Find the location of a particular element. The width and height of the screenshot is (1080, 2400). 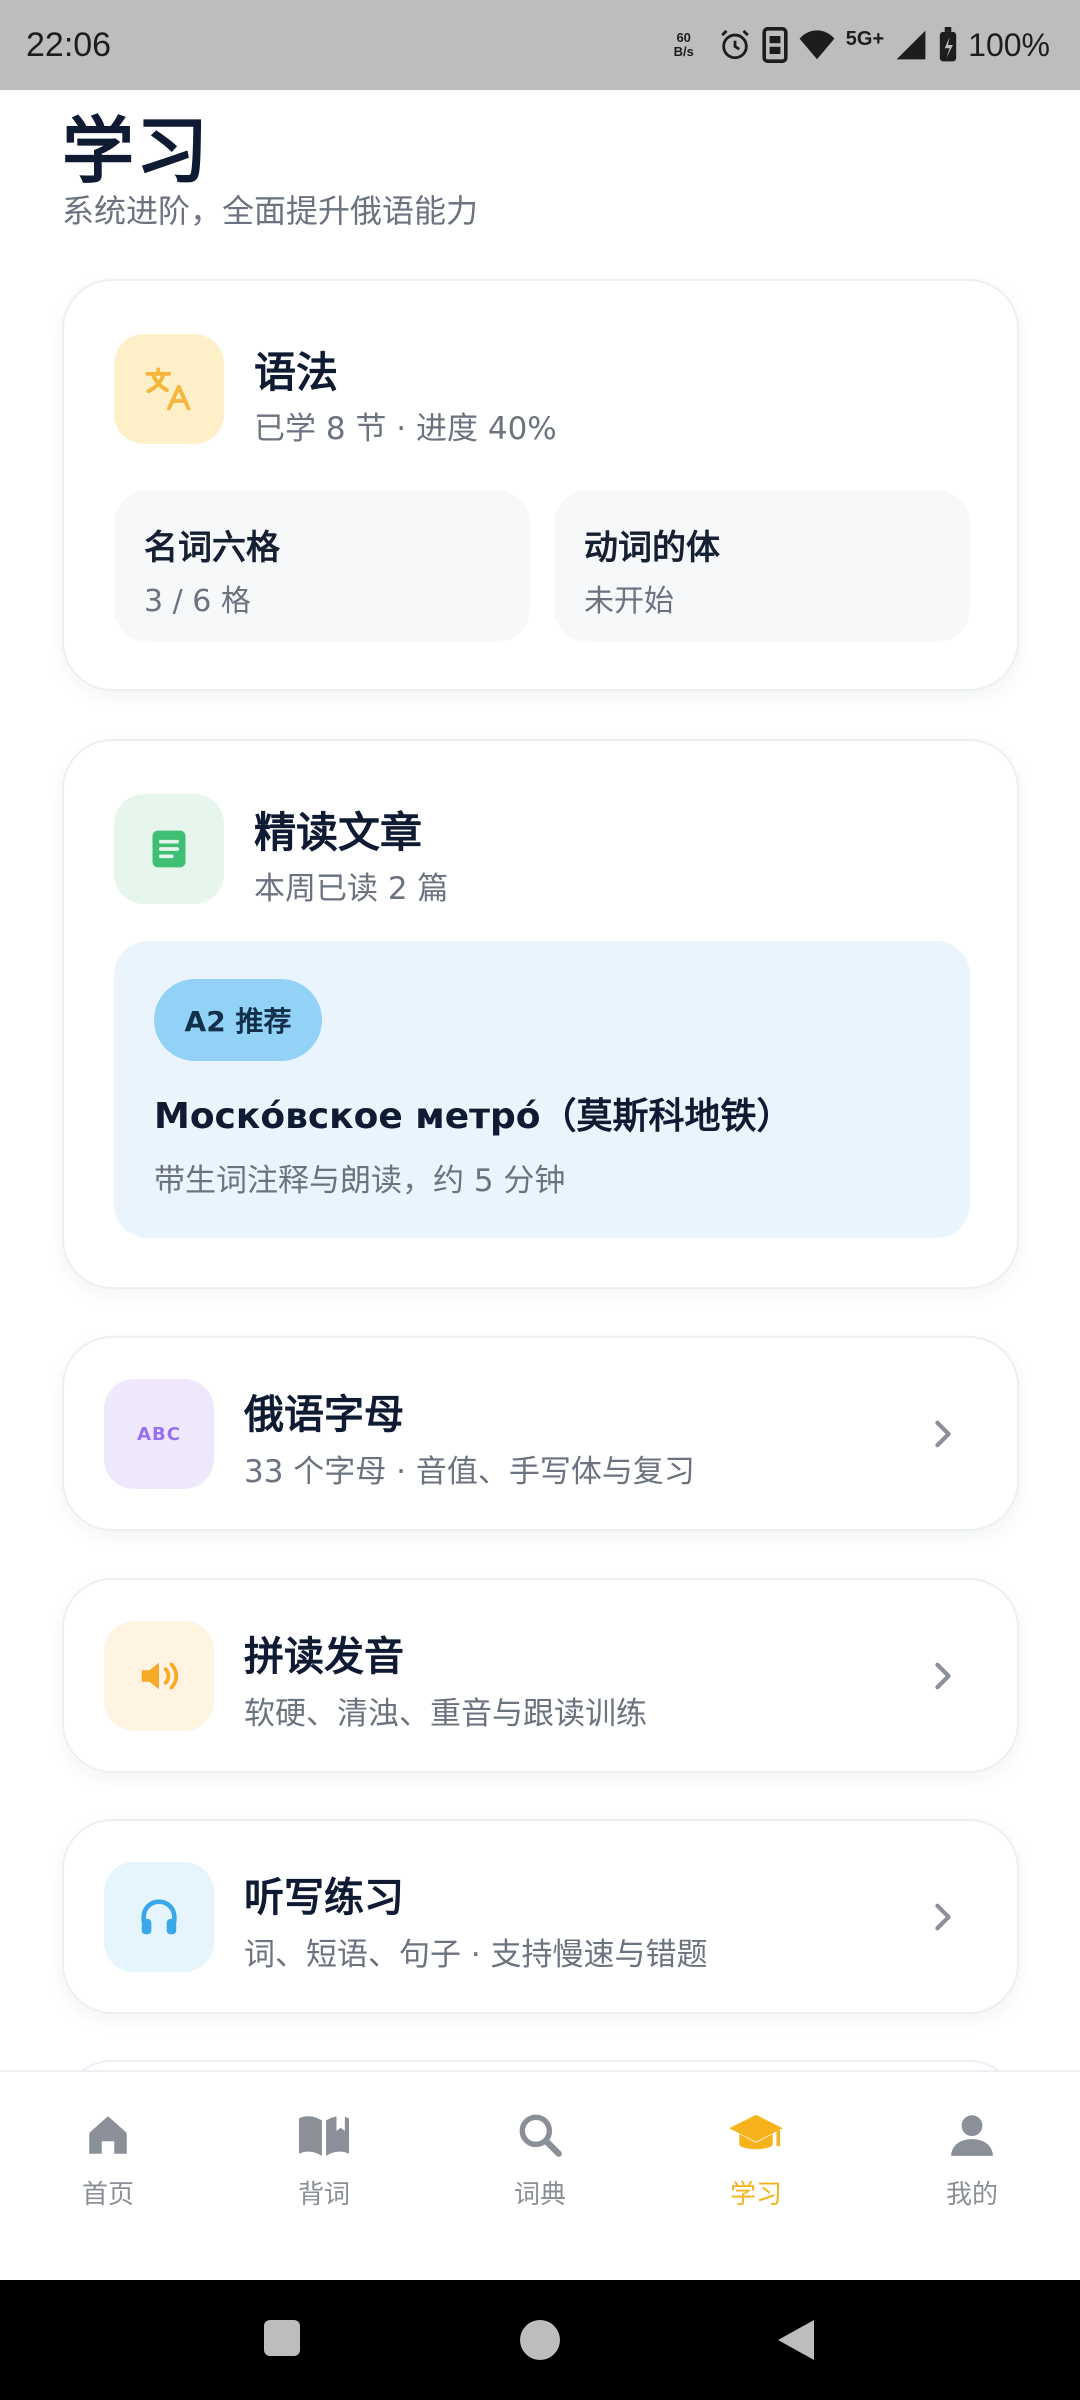

row-subtitle: 33 个字母 · 音值、手写体与复习 is located at coordinates (469, 1472).